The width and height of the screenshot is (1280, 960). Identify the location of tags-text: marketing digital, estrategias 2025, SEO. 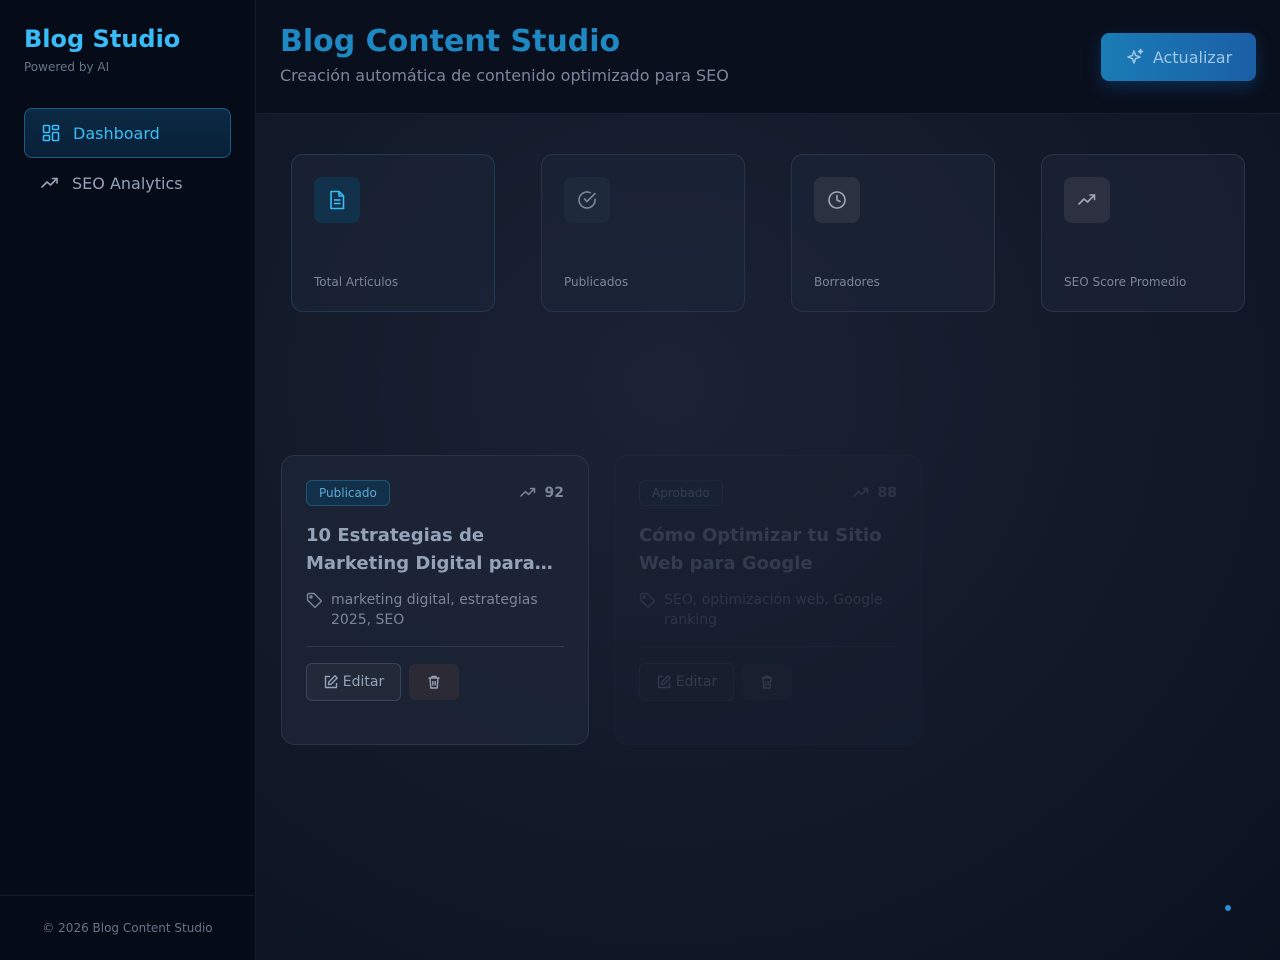
(434, 610).